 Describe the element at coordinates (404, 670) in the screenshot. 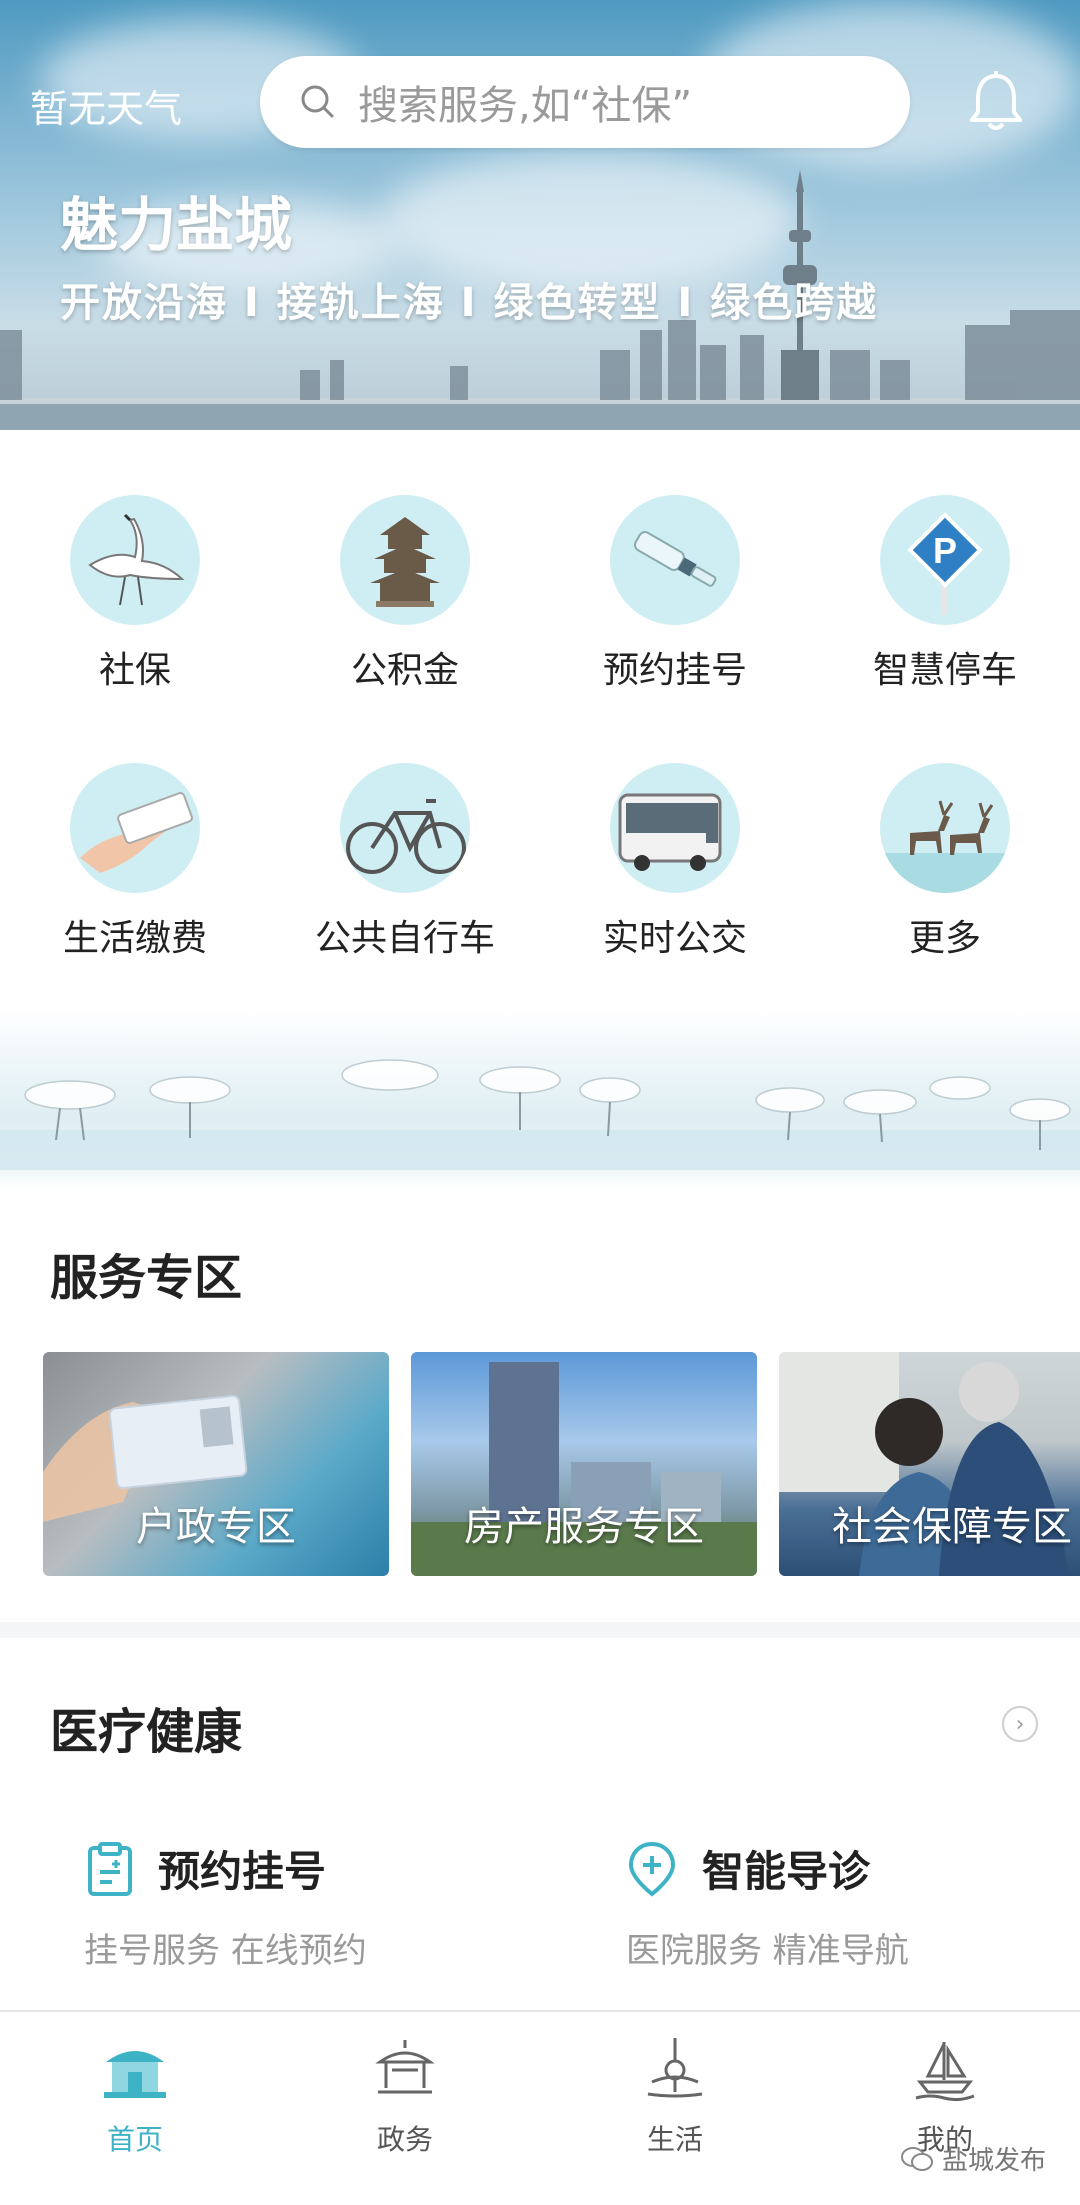

I see `quick-item-label: 公积金` at that location.